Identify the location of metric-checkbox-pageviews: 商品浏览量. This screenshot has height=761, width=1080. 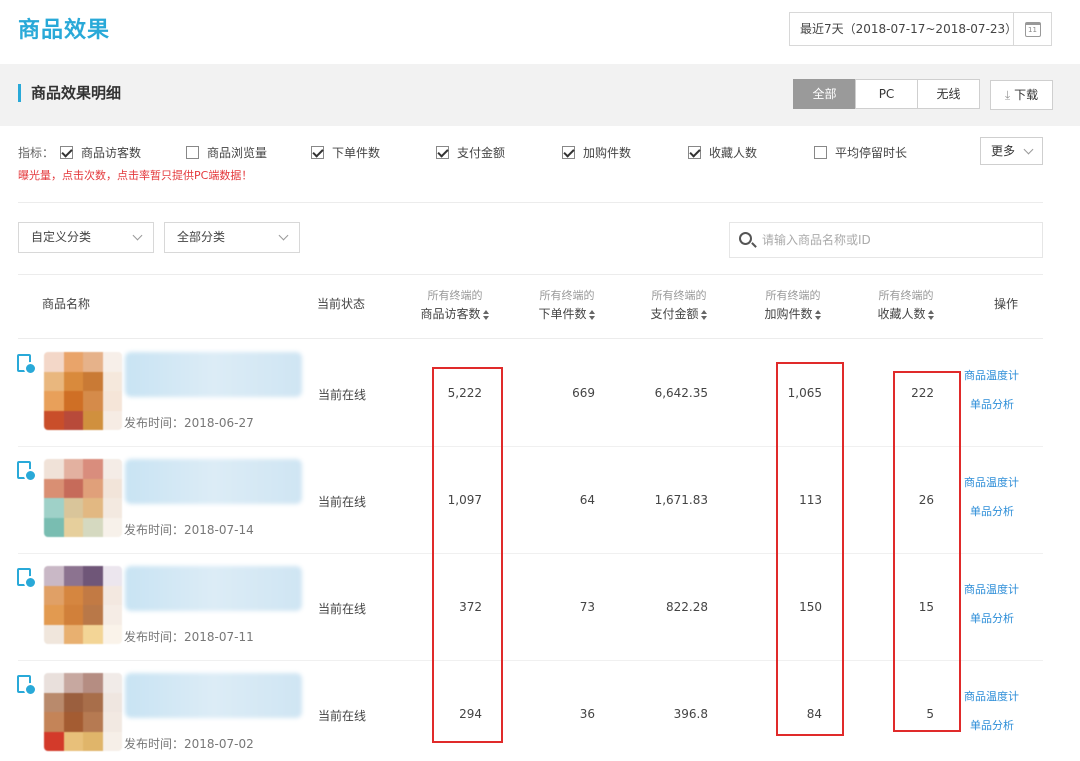
(226, 152).